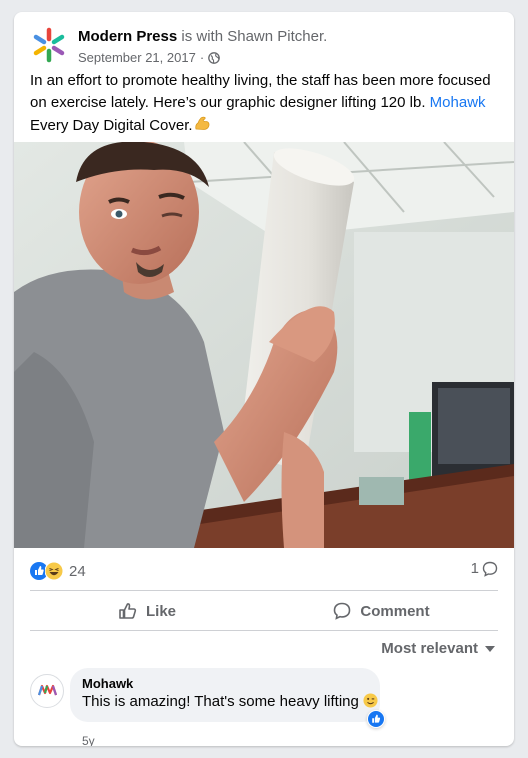 The width and height of the screenshot is (528, 758). Describe the element at coordinates (342, 611) in the screenshot. I see `comment-icon` at that location.